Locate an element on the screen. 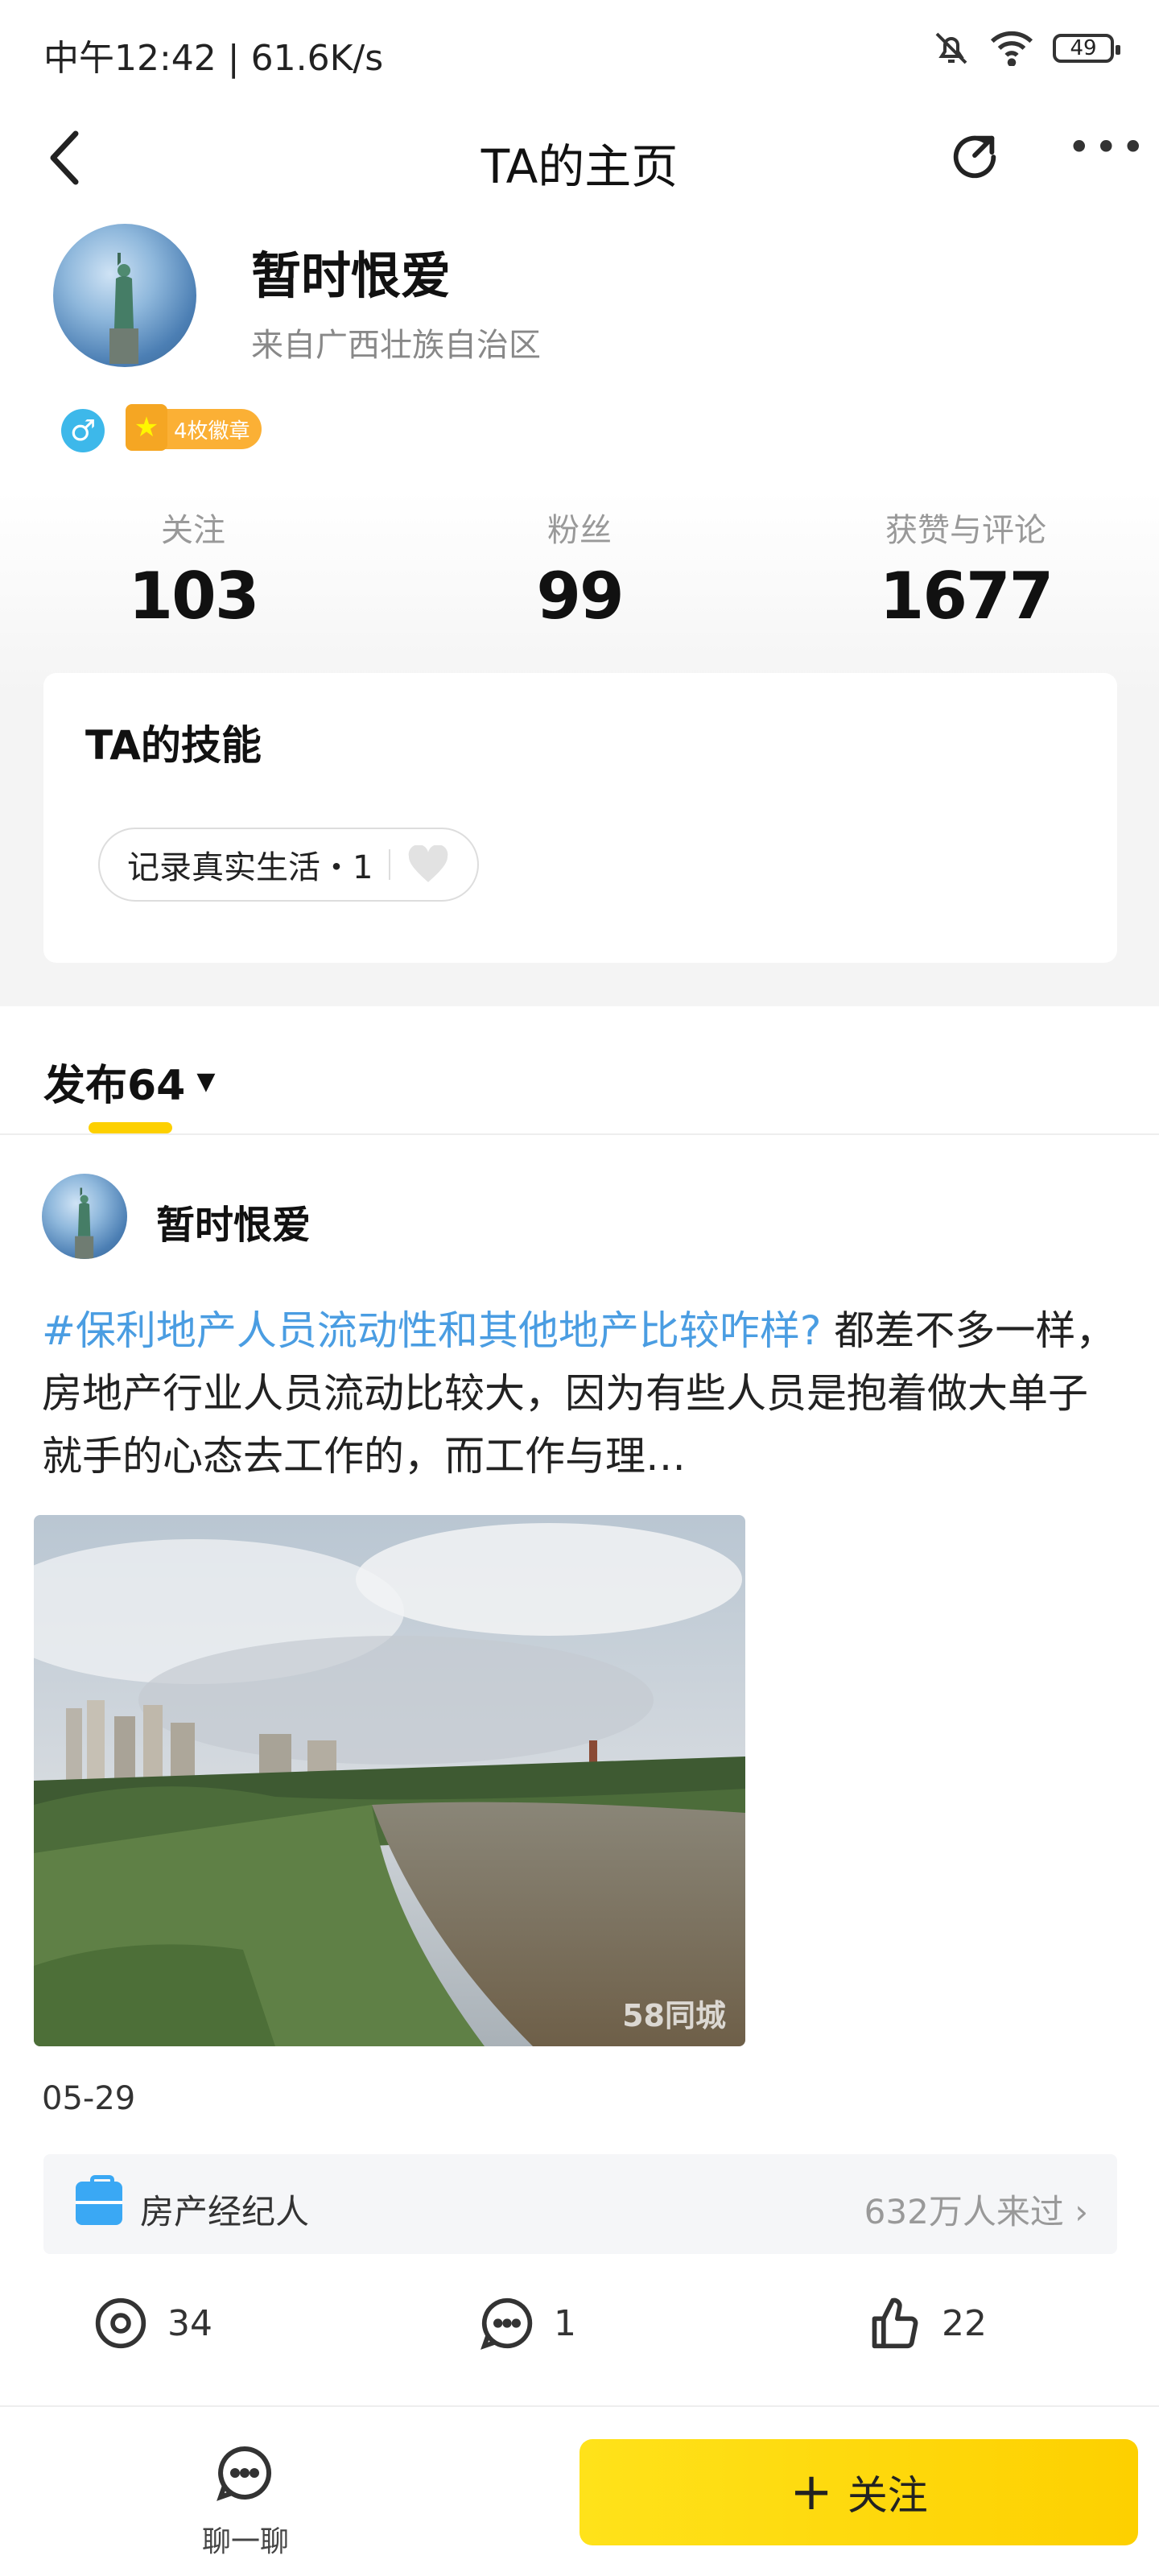 This screenshot has width=1159, height=2576. views-stat: 34 is located at coordinates (152, 2323).